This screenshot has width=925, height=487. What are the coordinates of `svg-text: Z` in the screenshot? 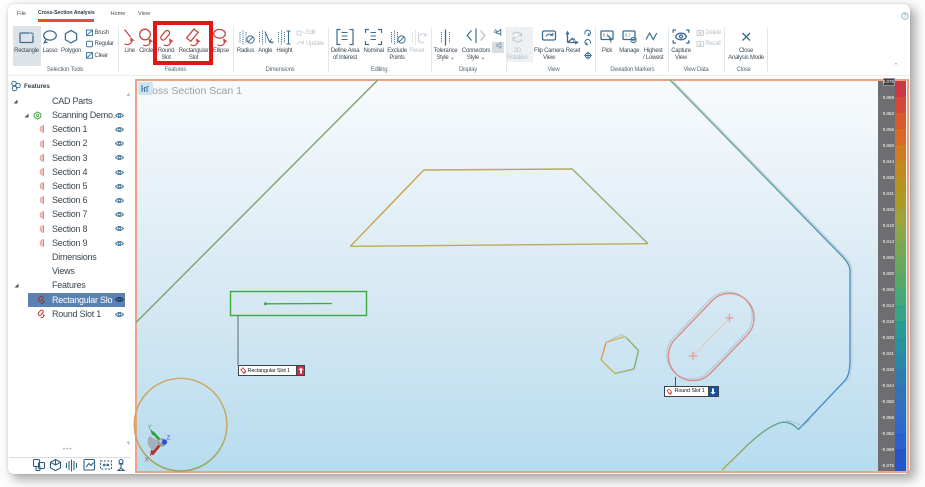 It's located at (169, 438).